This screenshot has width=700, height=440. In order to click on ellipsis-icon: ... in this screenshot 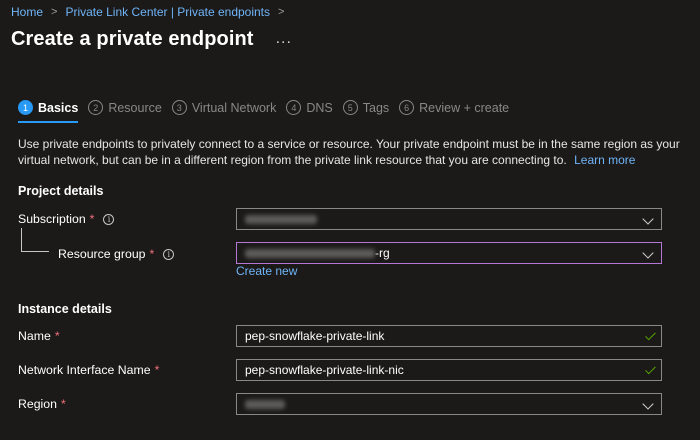, I will do `click(284, 39)`.